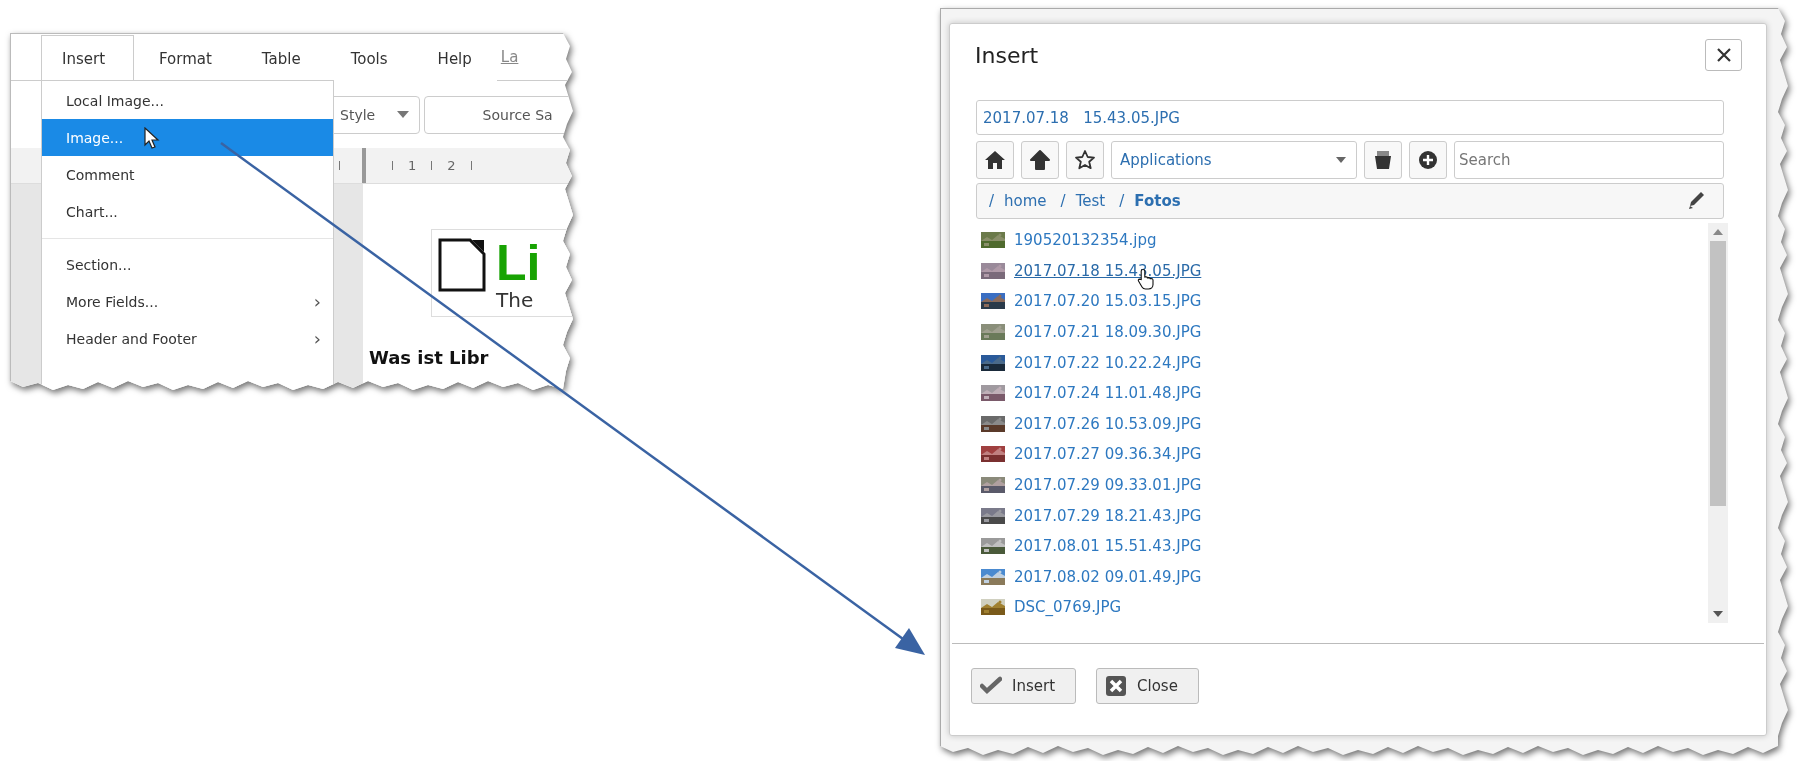 The image size is (1797, 761). Describe the element at coordinates (1108, 301) in the screenshot. I see `file-link: 2017.07.20 15.03.15.JPG` at that location.